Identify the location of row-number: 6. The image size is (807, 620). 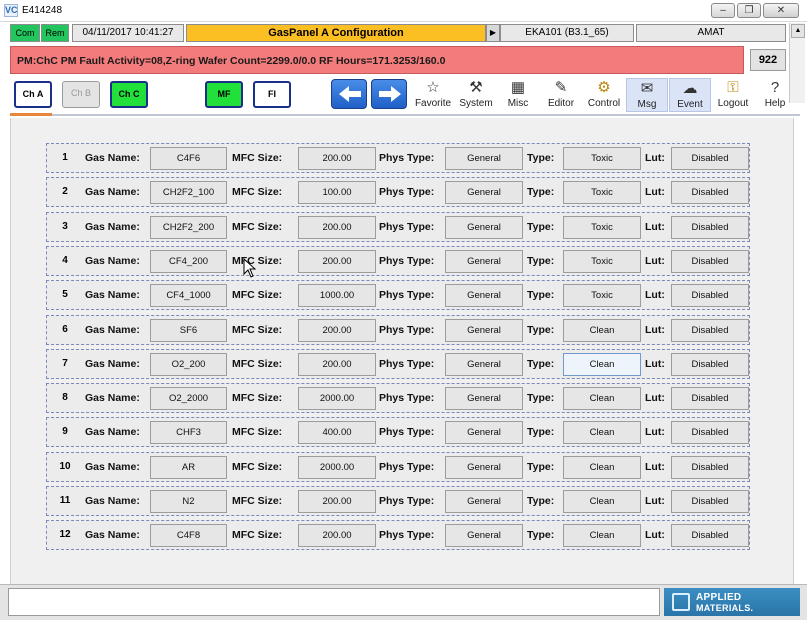
(65, 329).